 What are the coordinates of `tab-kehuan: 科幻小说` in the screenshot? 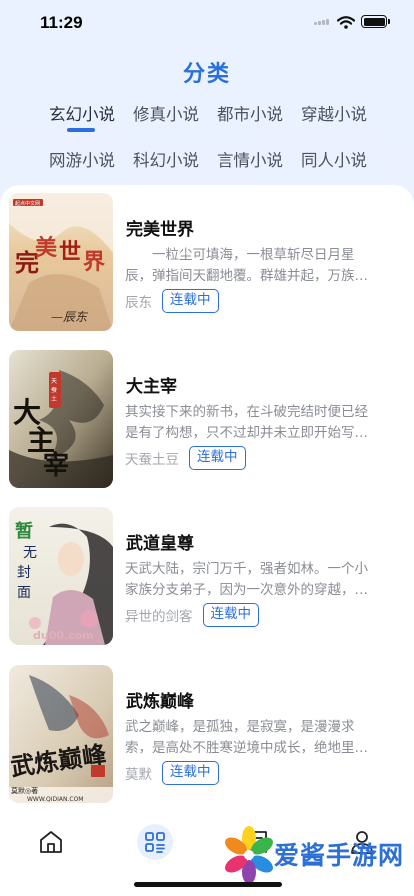 It's located at (166, 162).